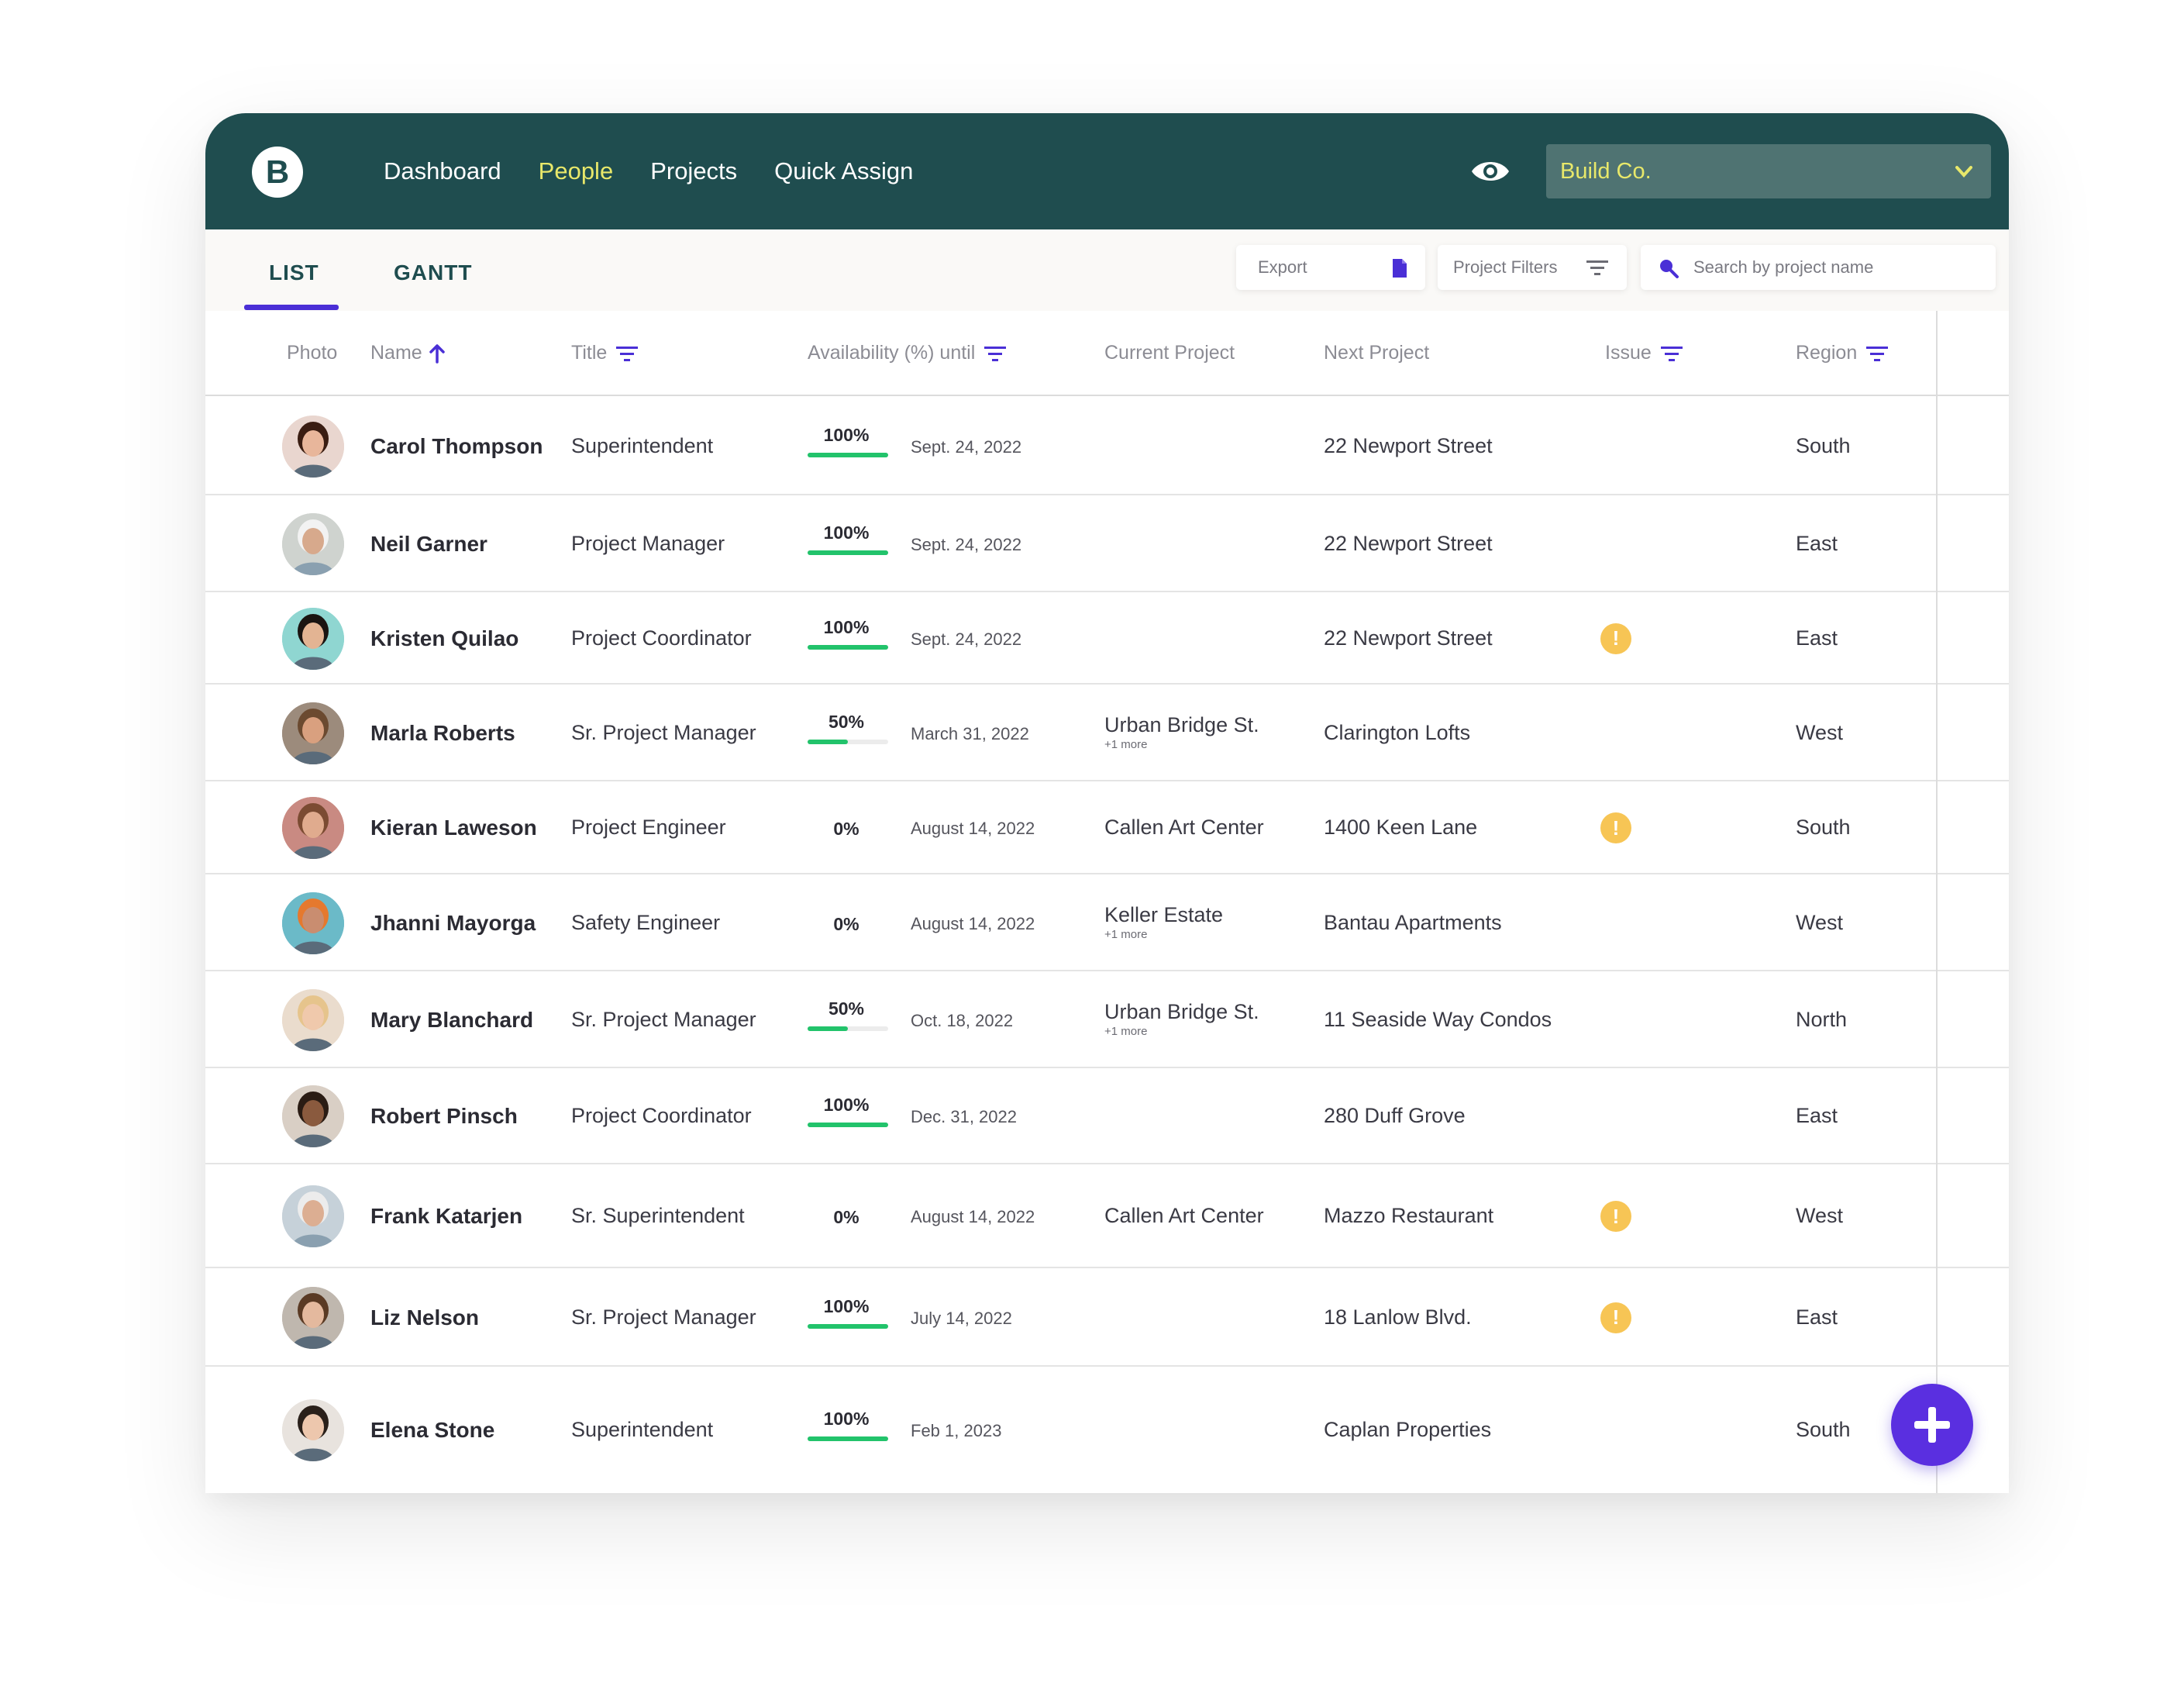  What do you see at coordinates (973, 923) in the screenshot?
I see `availability-until-date: August 14, 2022` at bounding box center [973, 923].